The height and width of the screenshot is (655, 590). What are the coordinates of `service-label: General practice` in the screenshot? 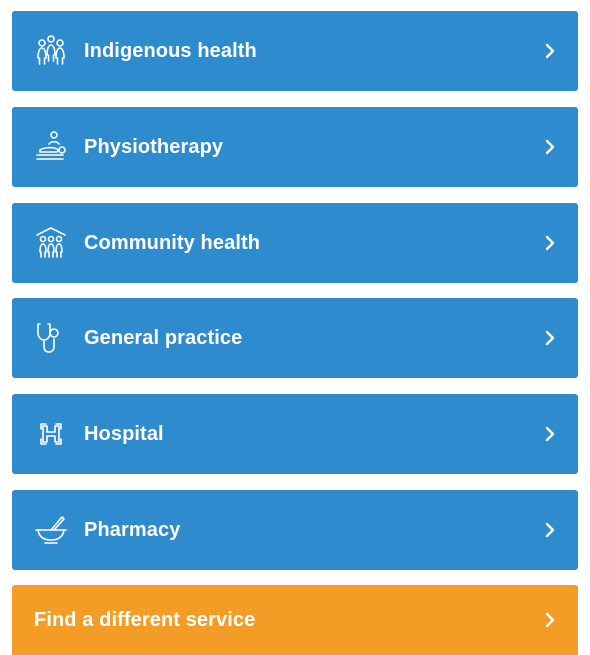 It's located at (163, 337).